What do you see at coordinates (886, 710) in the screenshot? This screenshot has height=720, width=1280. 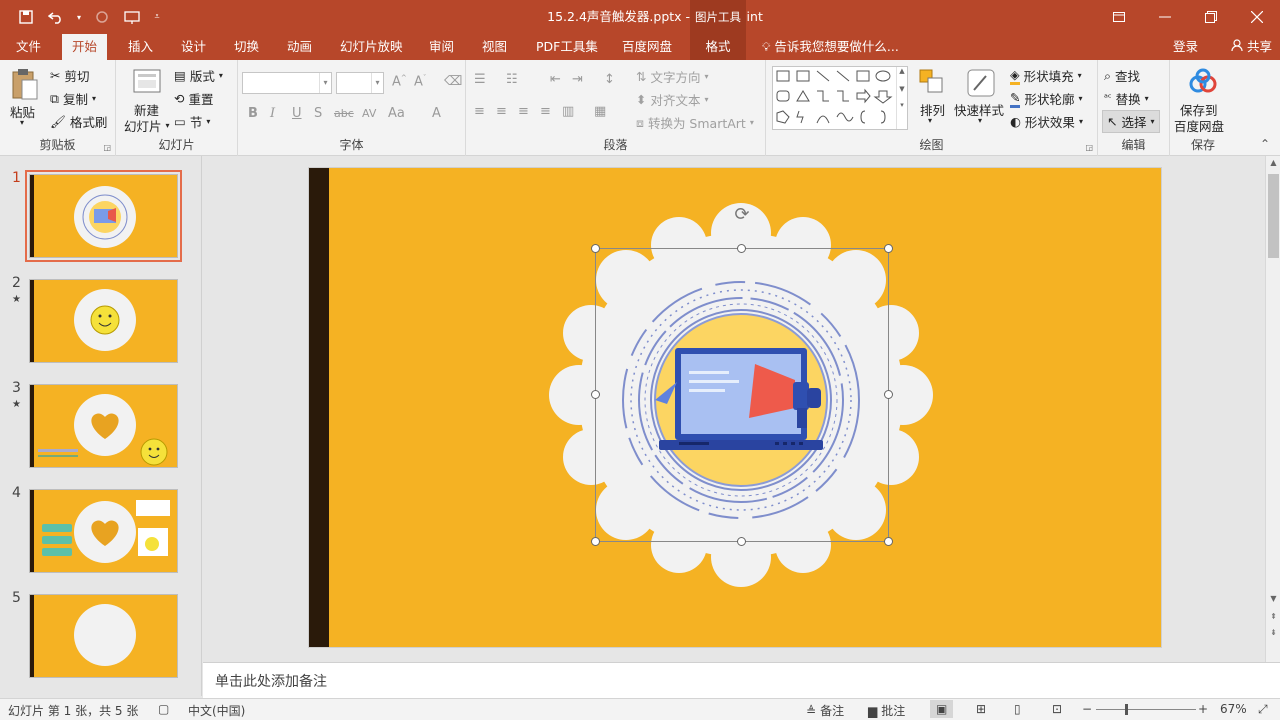 I see `comments-toggle-button: ▆ 批注` at bounding box center [886, 710].